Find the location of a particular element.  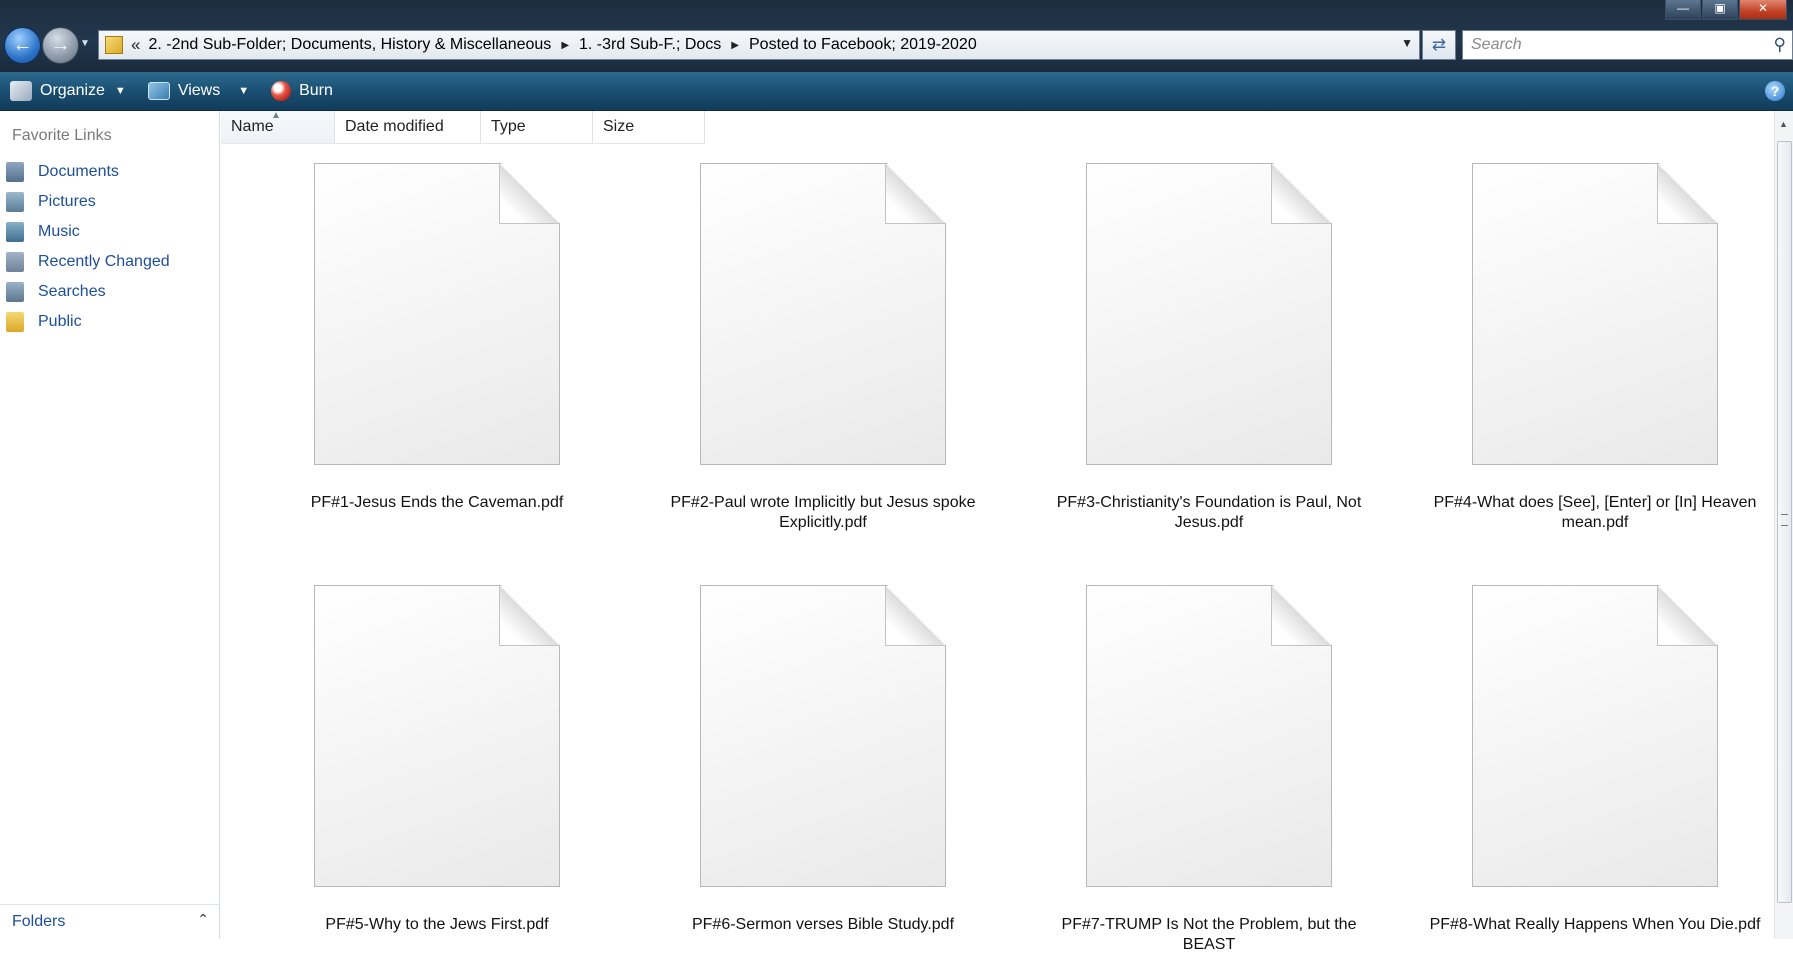

folders-label: Folders is located at coordinates (39, 921).